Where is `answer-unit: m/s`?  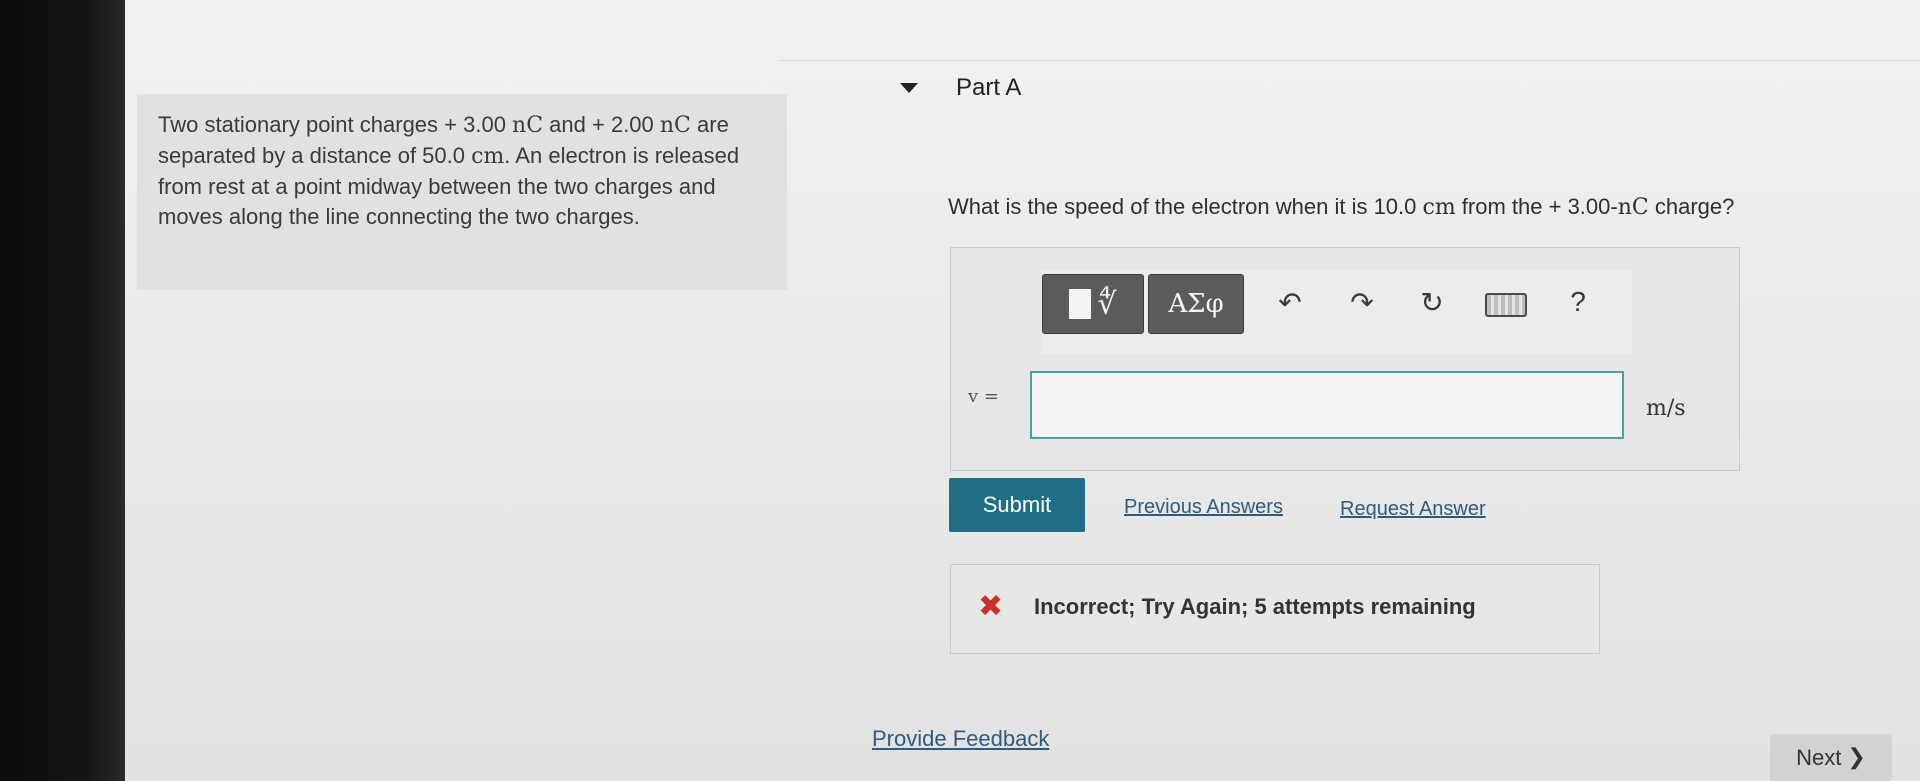
answer-unit: m/s is located at coordinates (1666, 408).